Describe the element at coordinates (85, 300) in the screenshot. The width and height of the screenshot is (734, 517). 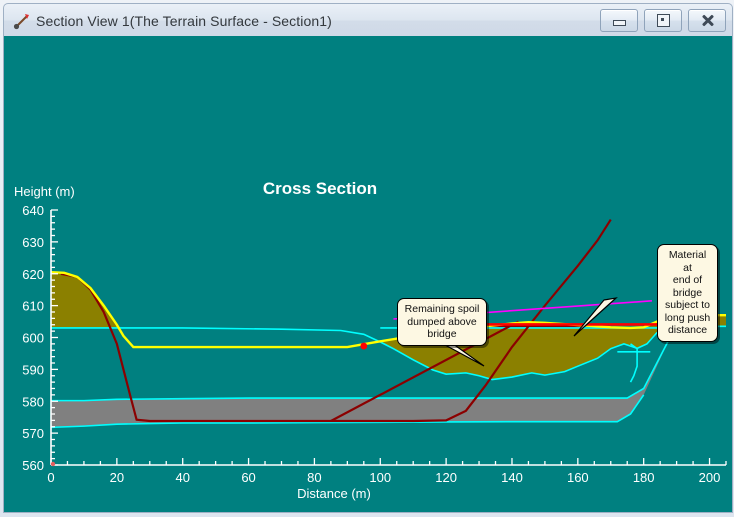
I see `cut-fill-region` at that location.